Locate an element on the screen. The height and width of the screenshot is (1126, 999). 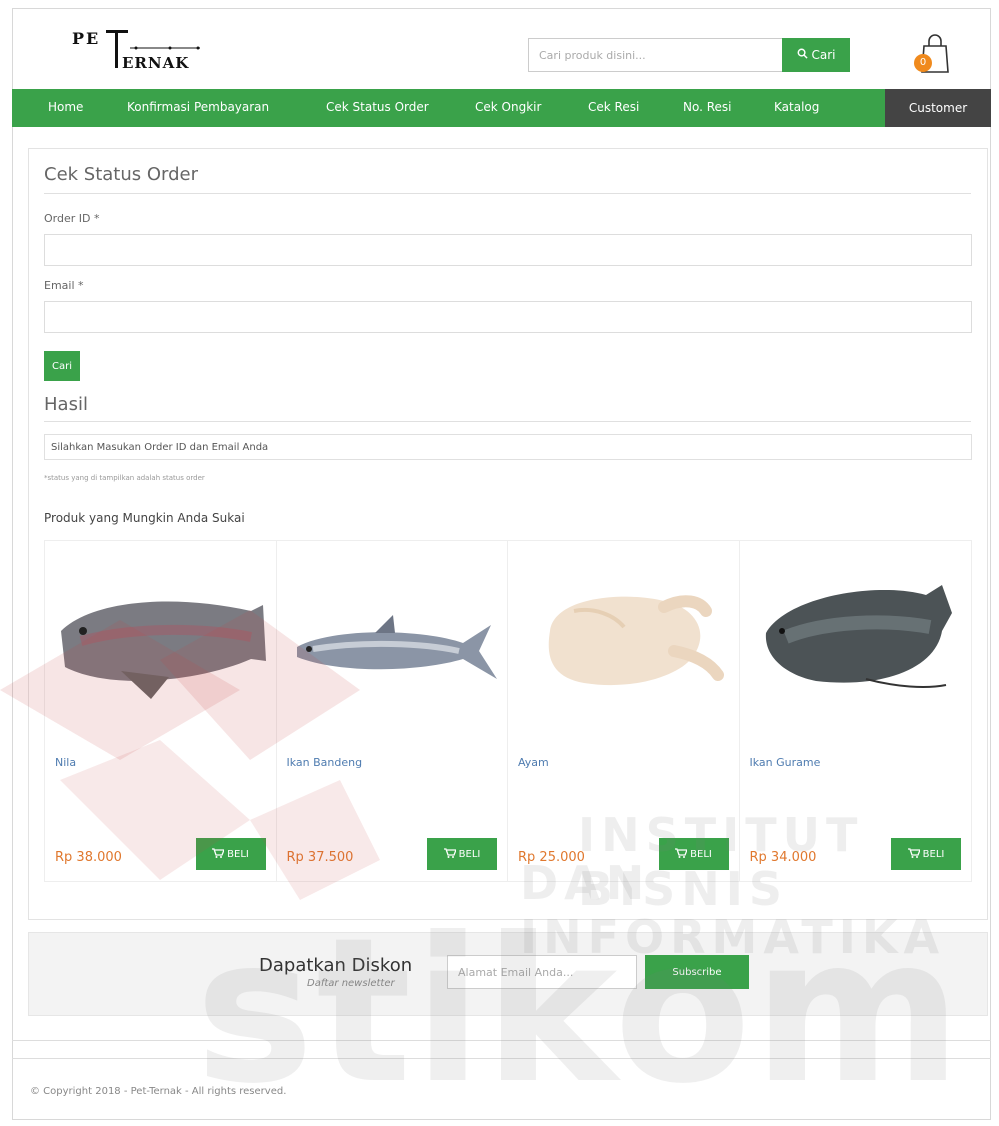
product-price: Rp 25.000 is located at coordinates (551, 857).